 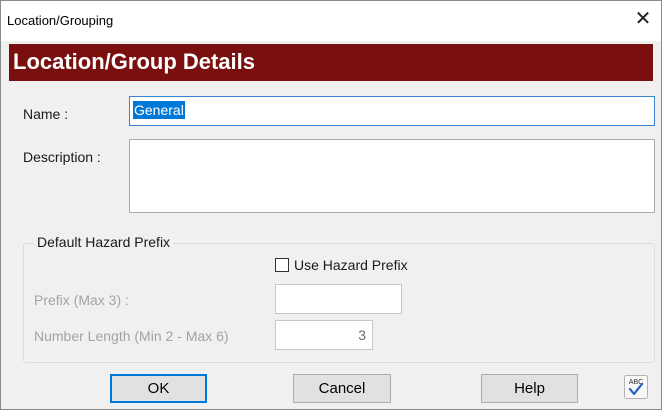 I want to click on ok-button: OK, so click(x=158, y=388).